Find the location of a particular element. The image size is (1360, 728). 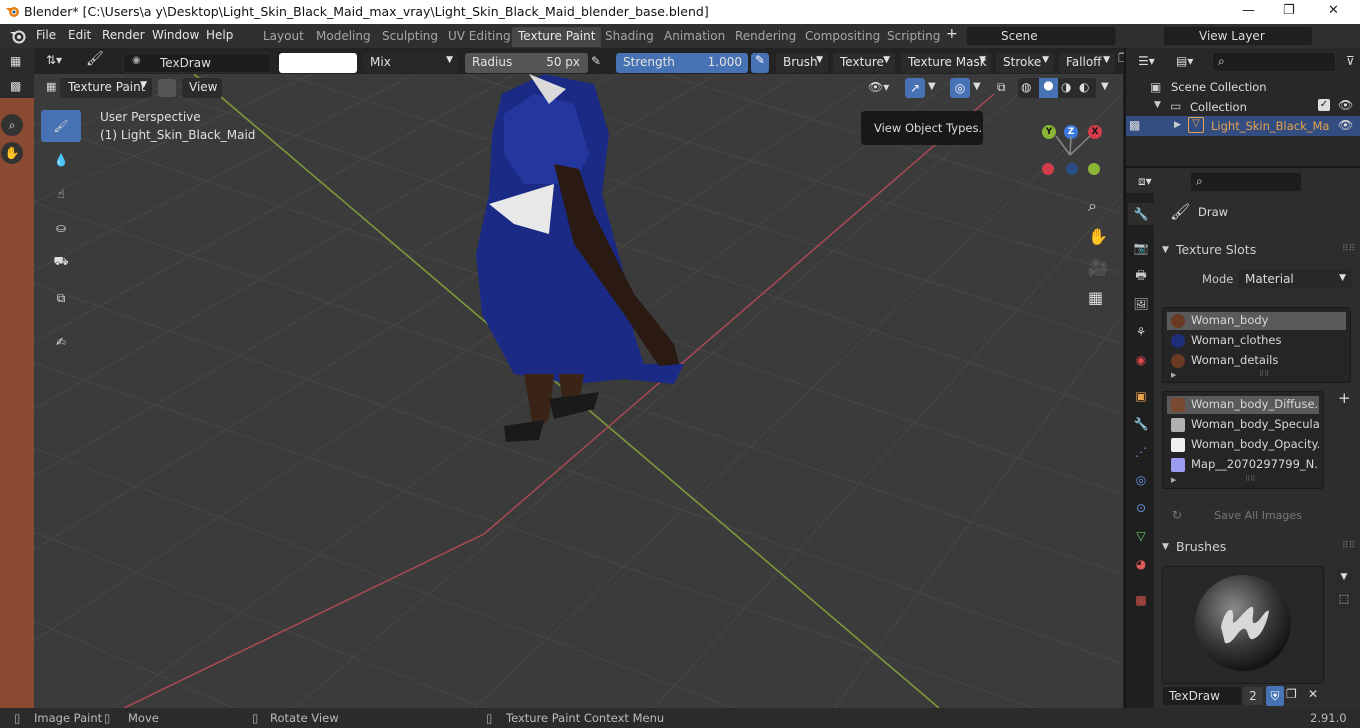

object-expand-icon: ▶ is located at coordinates (1177, 125).